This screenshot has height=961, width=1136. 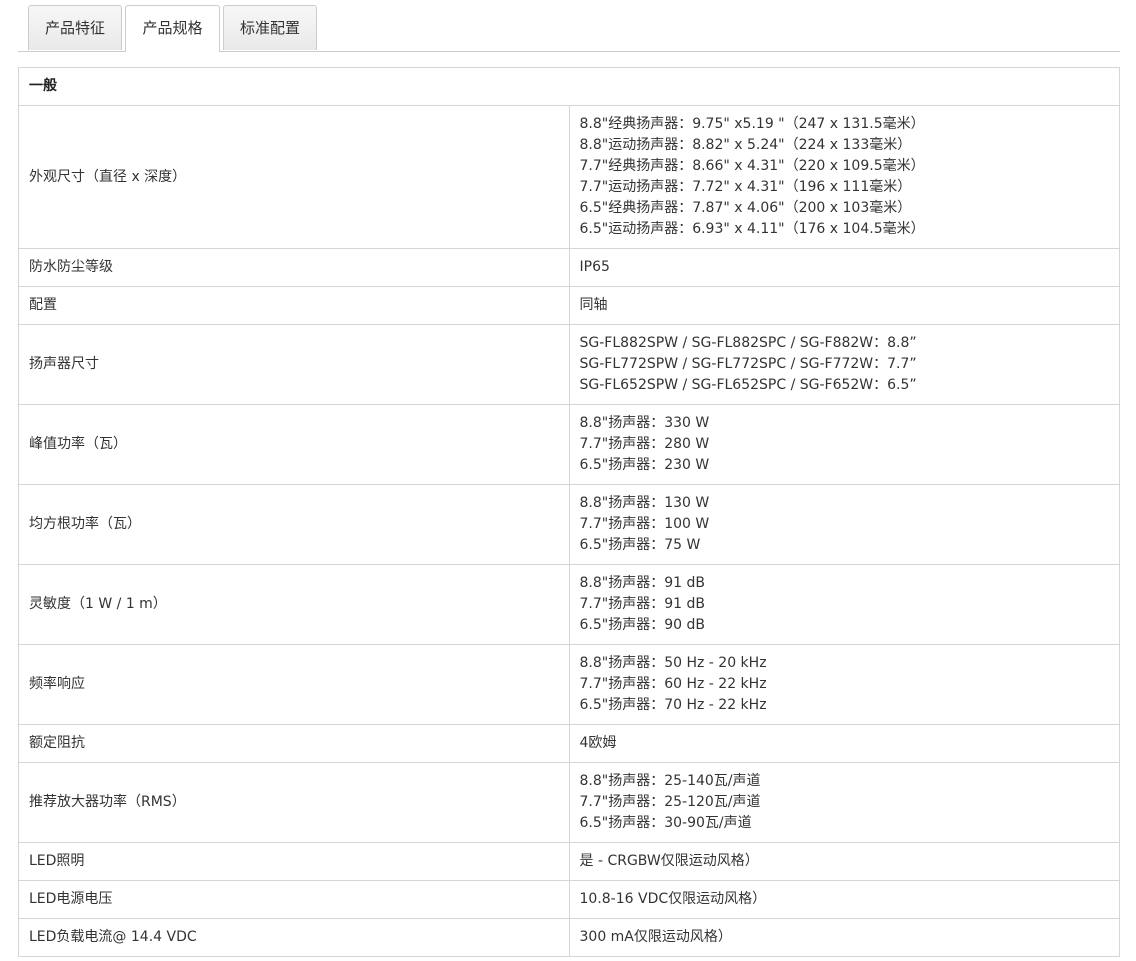 What do you see at coordinates (294, 684) in the screenshot?
I see `spec-label: 频率响应` at bounding box center [294, 684].